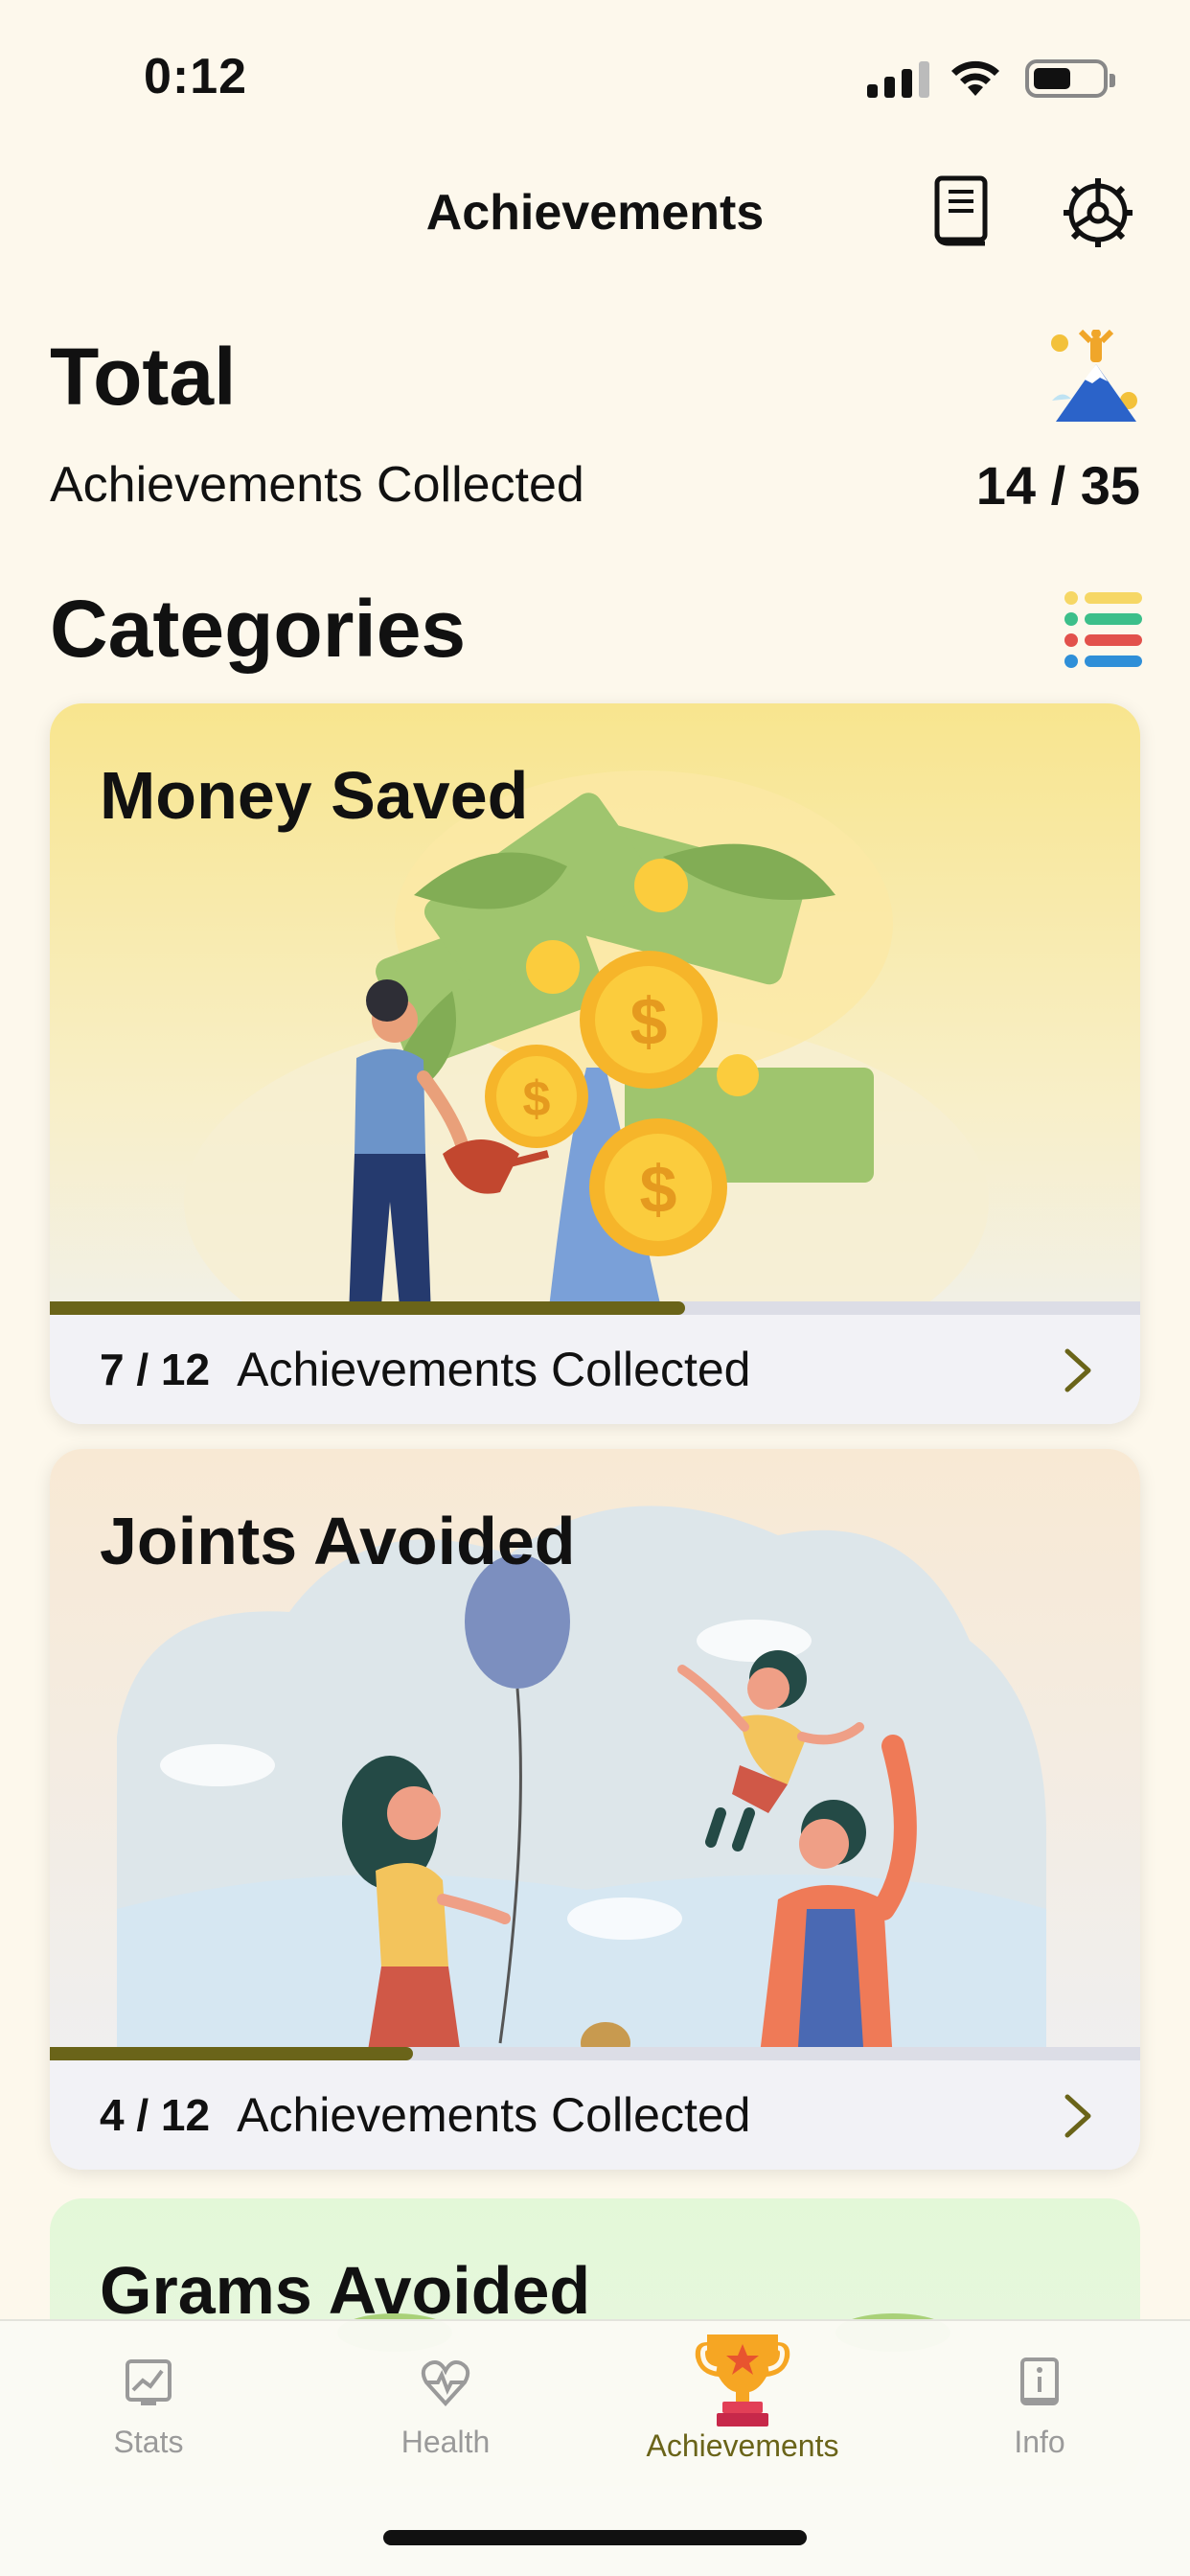 Image resolution: width=1190 pixels, height=2576 pixels. What do you see at coordinates (346, 2290) in the screenshot?
I see `category-title: Grams Avoided` at bounding box center [346, 2290].